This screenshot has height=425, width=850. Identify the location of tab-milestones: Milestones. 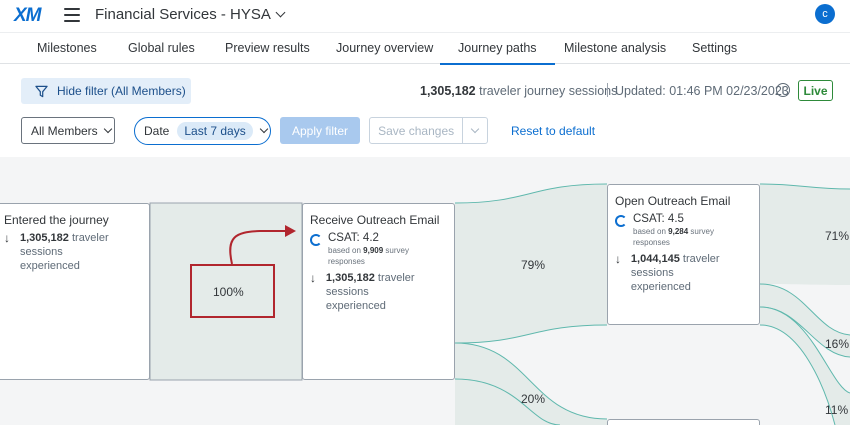
(67, 48).